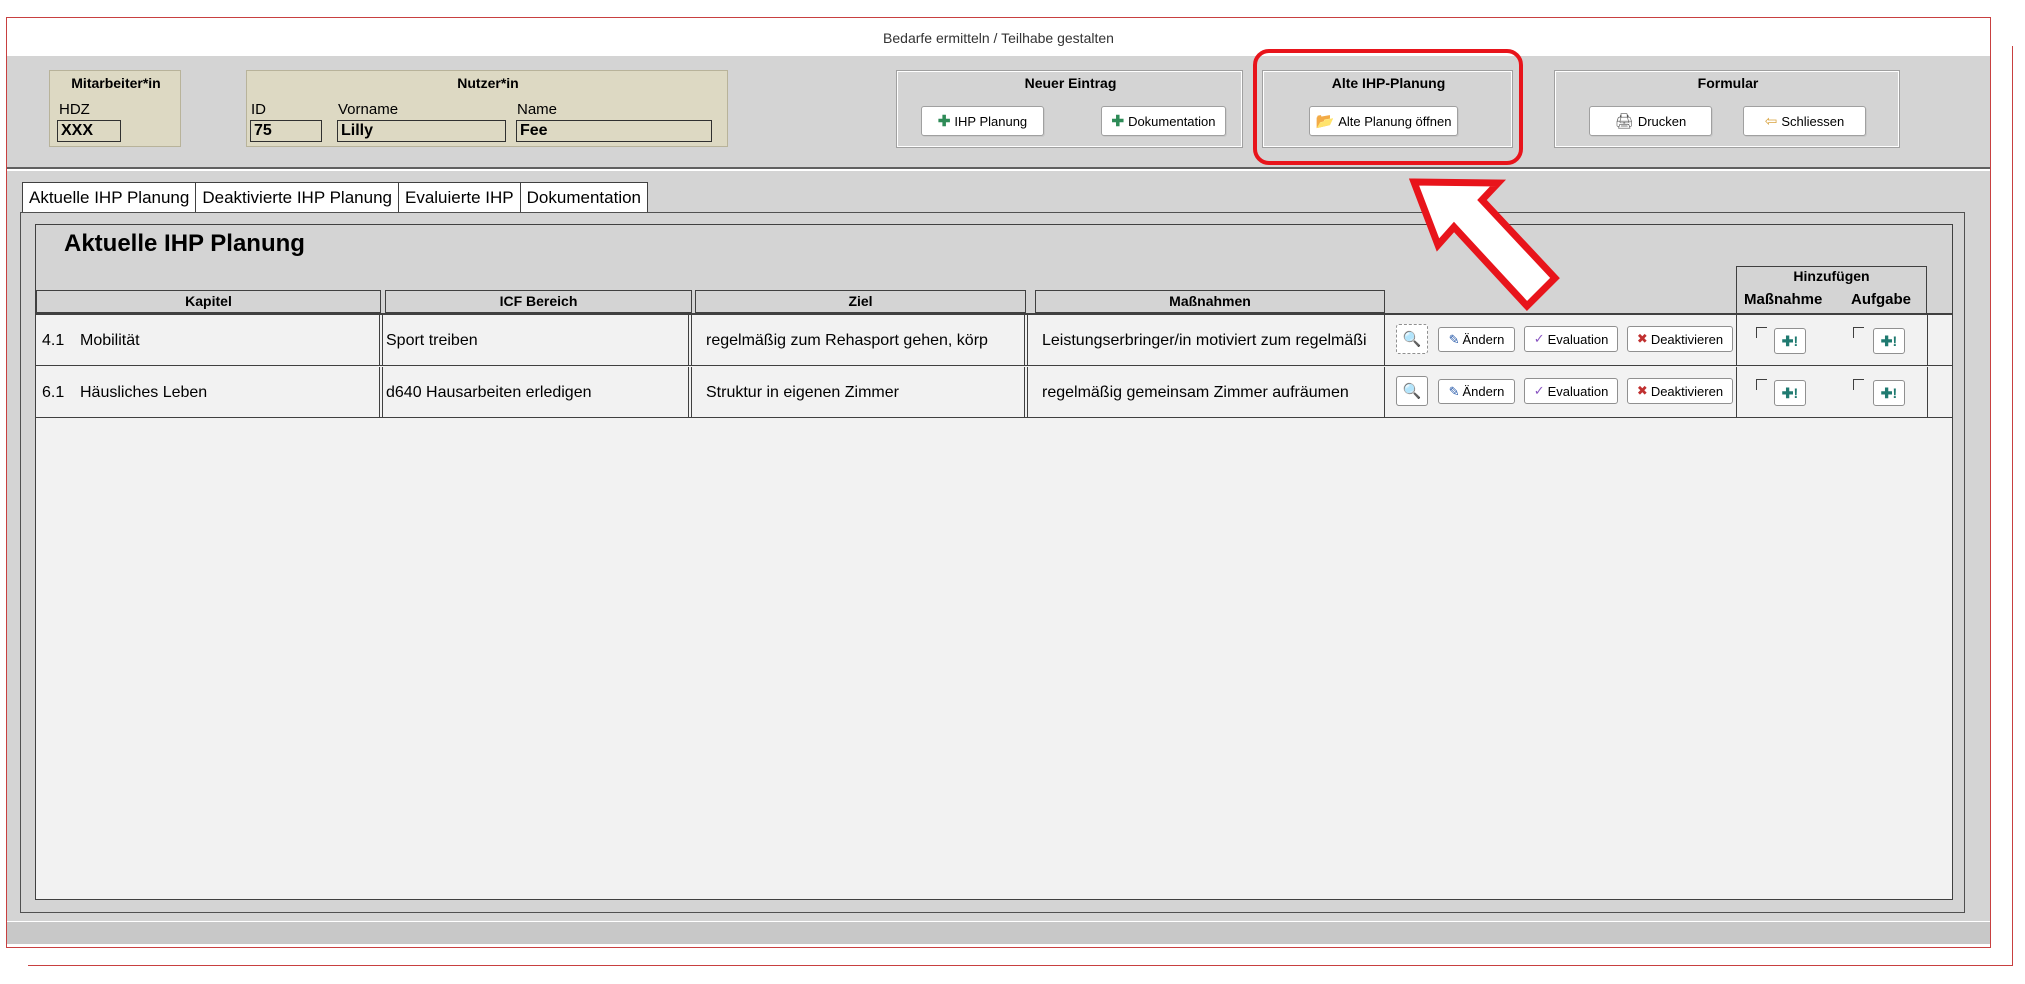 The width and height of the screenshot is (2025, 984). I want to click on tab-evaluierte-ihp: Evaluierte IHP, so click(459, 197).